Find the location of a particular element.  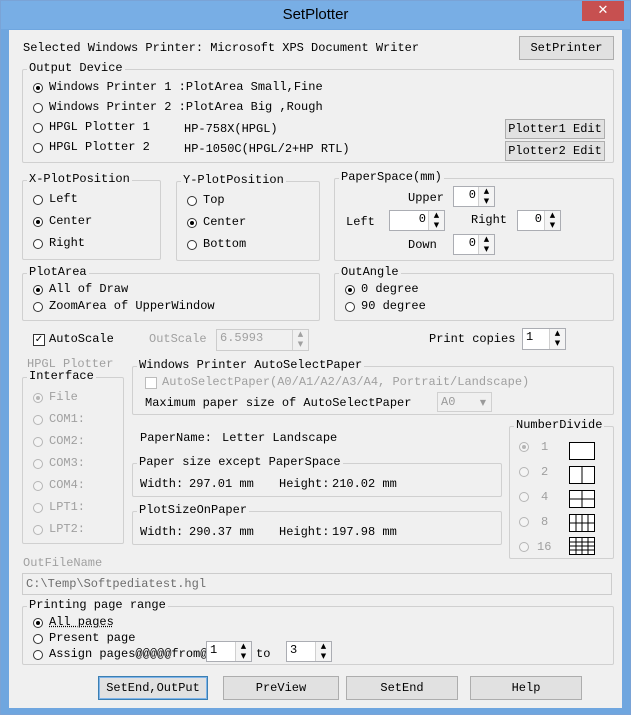

interface-com2-label: COM2: is located at coordinates (67, 441).